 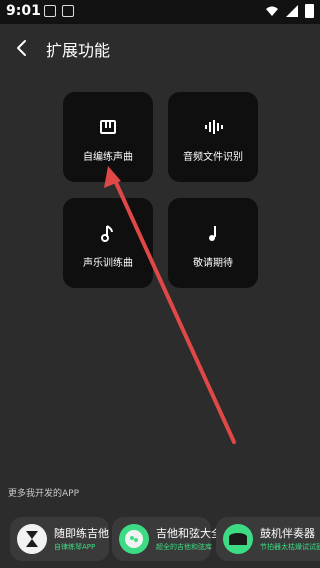 I want to click on status-bar: 9:01, so click(x=160, y=12).